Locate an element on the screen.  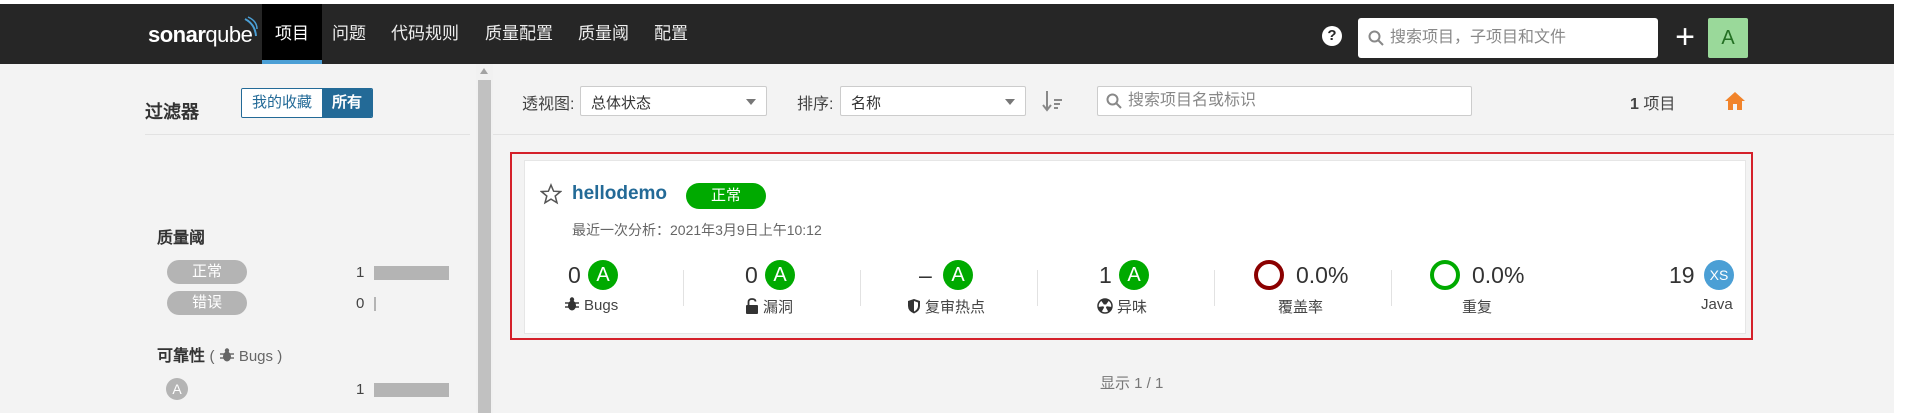
vulnerabilities-label: 漏洞 is located at coordinates (769, 306).